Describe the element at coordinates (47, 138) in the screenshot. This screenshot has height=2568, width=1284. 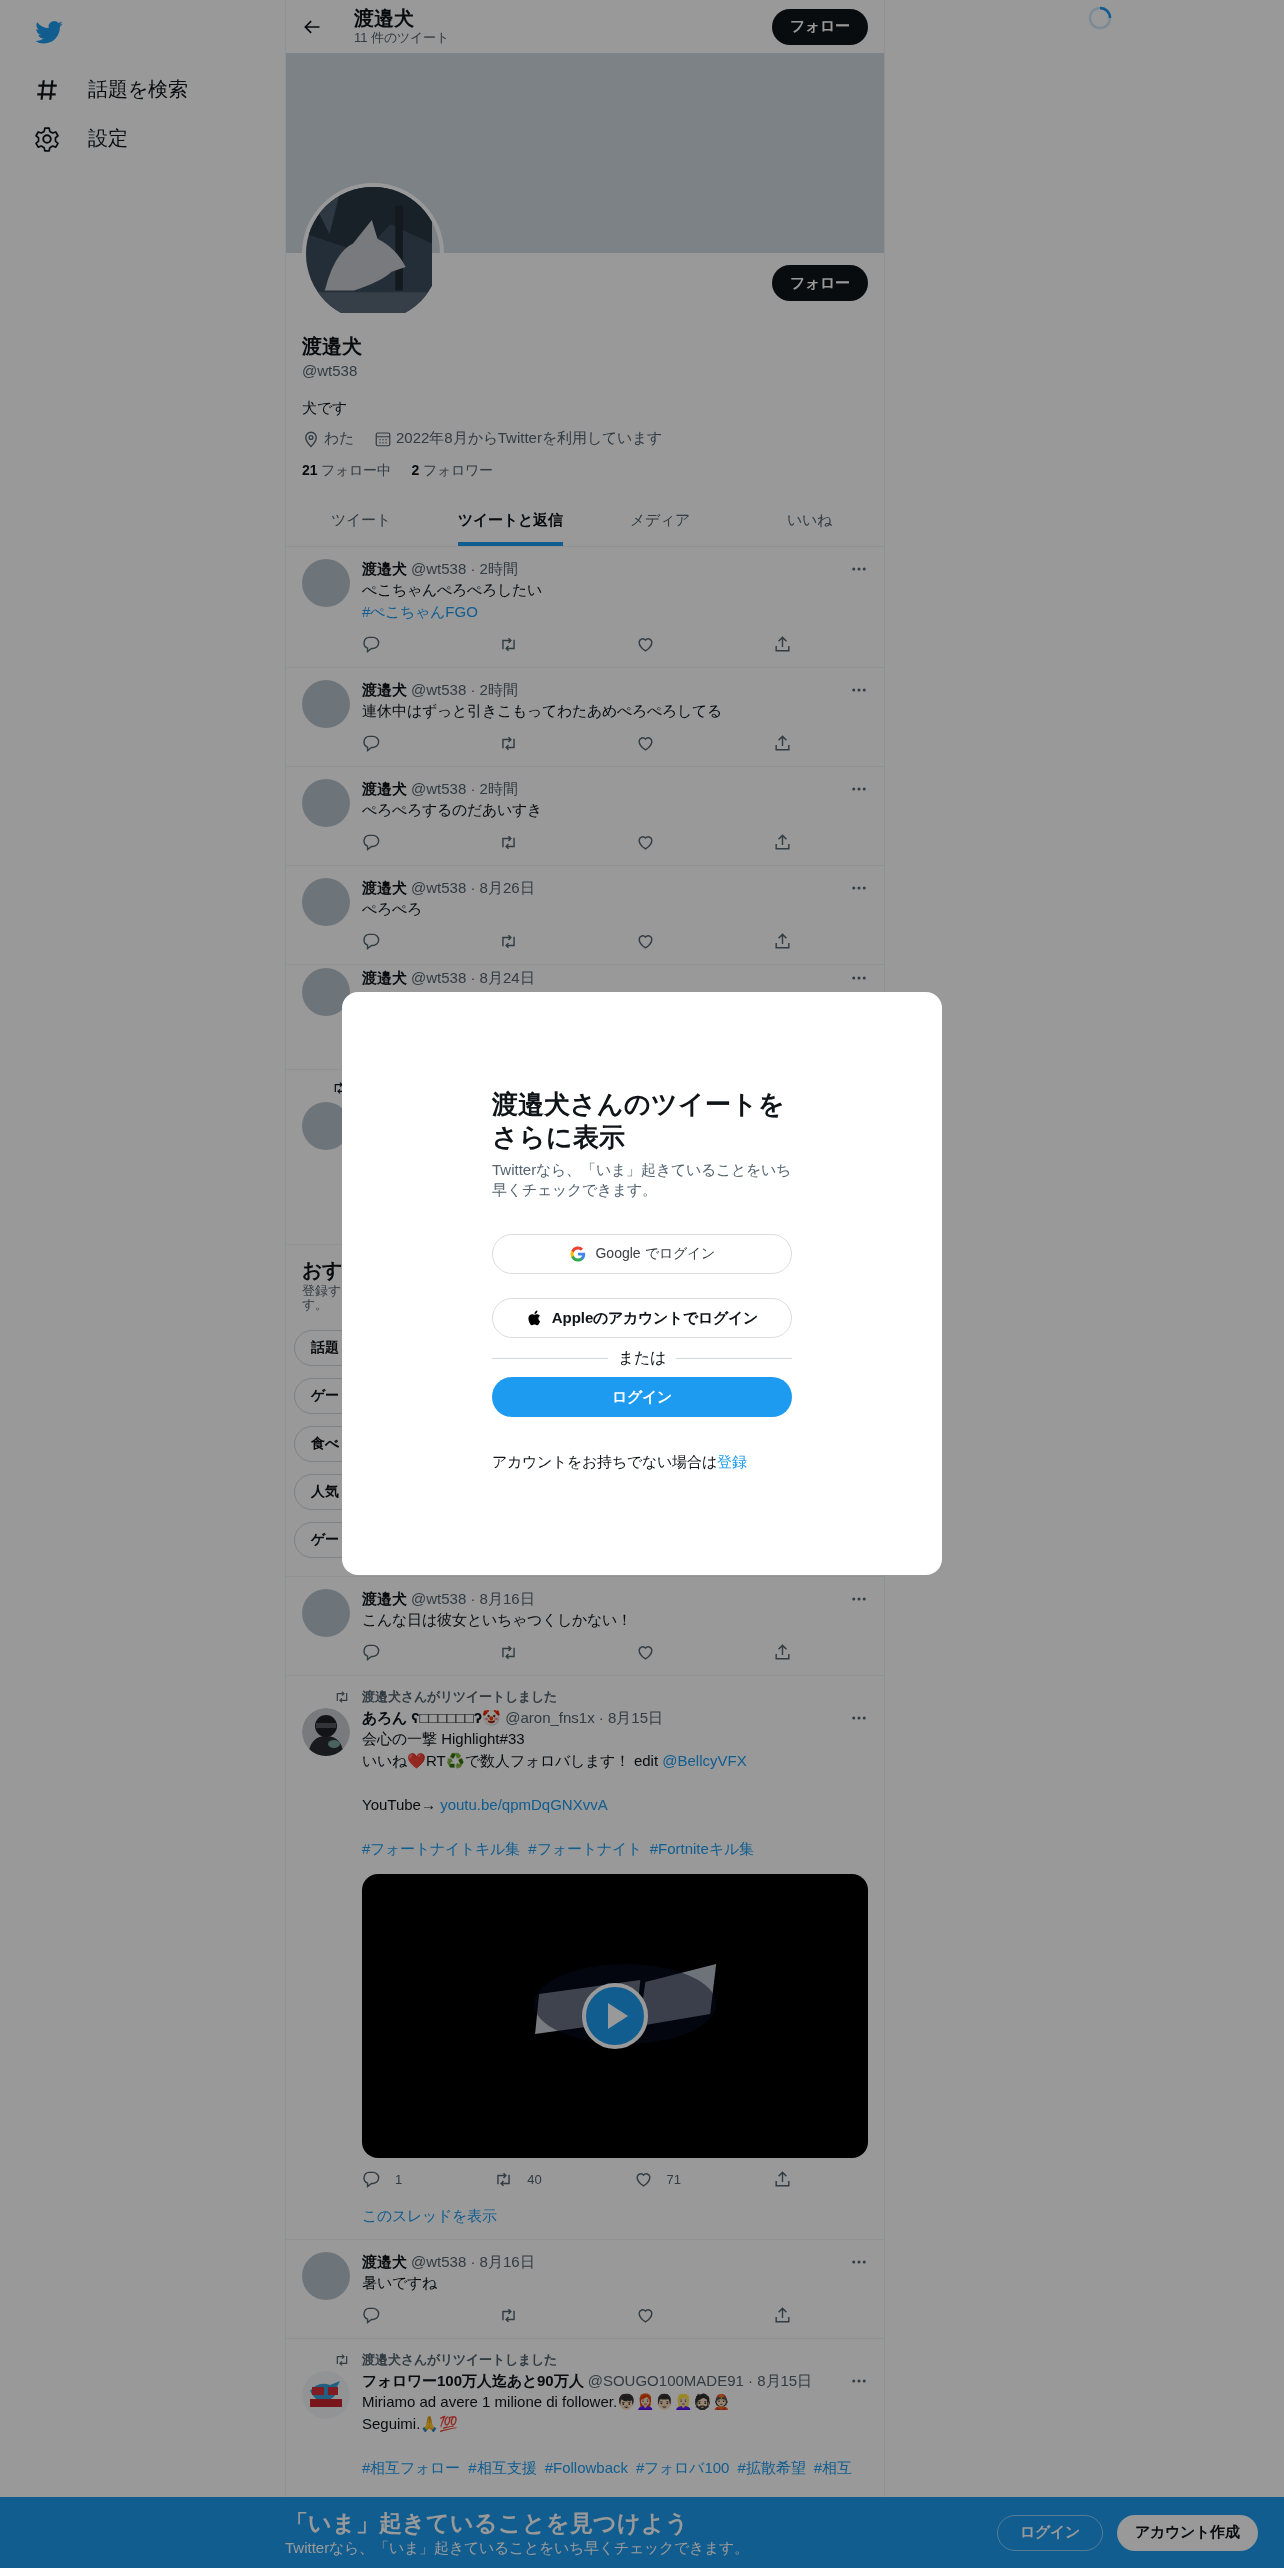
I see `settings-icon` at that location.